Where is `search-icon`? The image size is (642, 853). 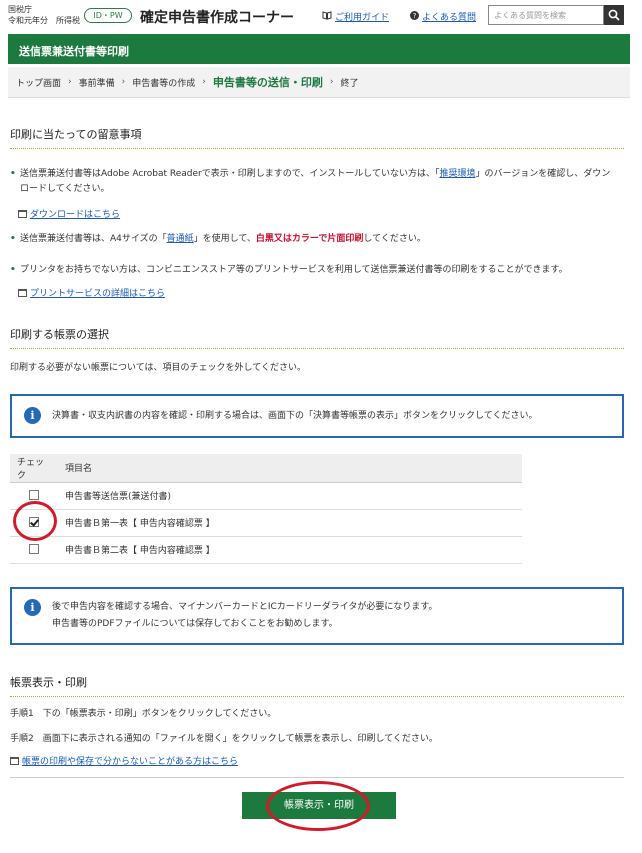
search-icon is located at coordinates (614, 15).